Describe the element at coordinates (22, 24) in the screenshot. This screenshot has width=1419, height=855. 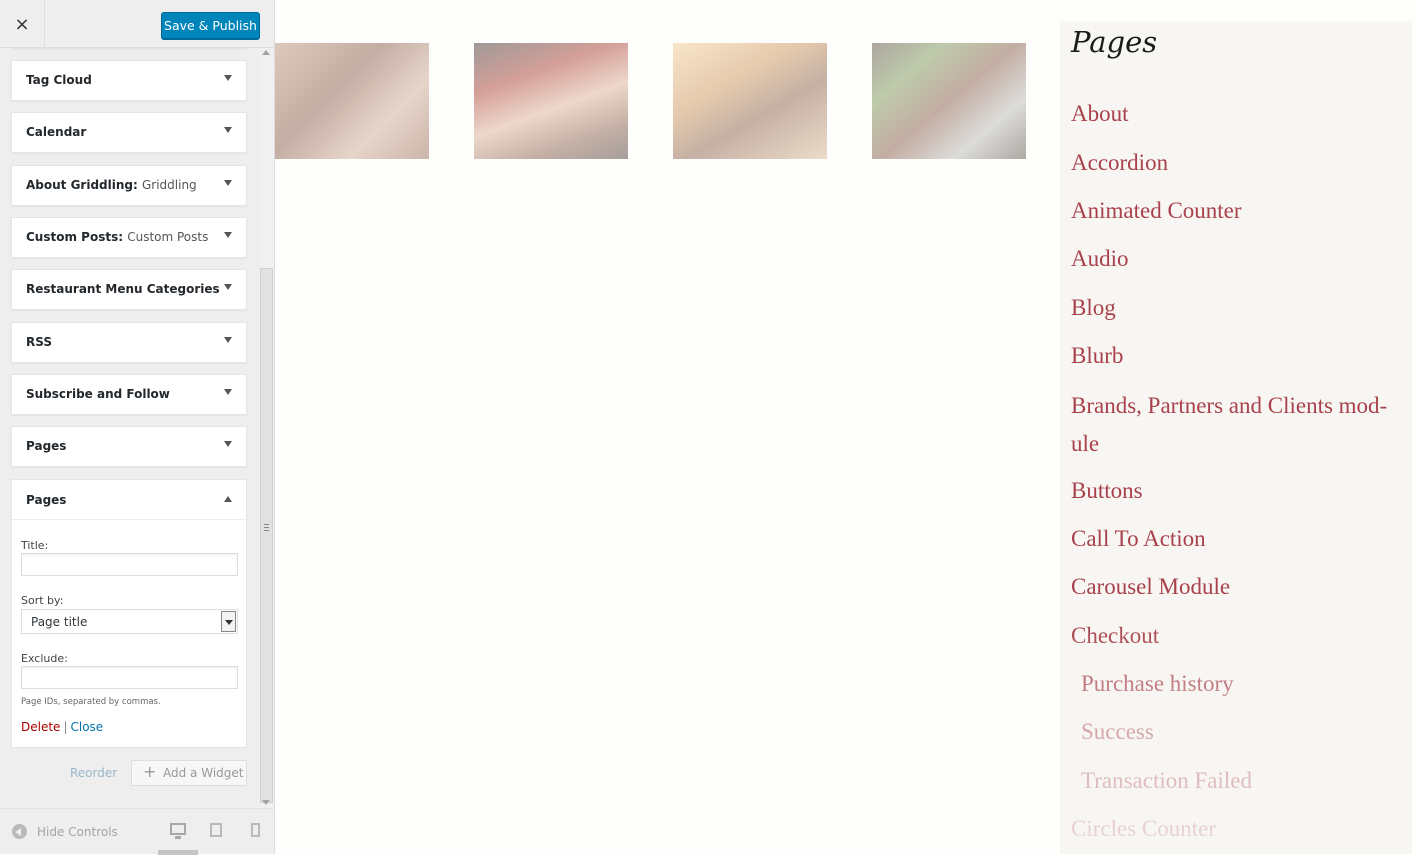
I see `close-icon: ×` at that location.